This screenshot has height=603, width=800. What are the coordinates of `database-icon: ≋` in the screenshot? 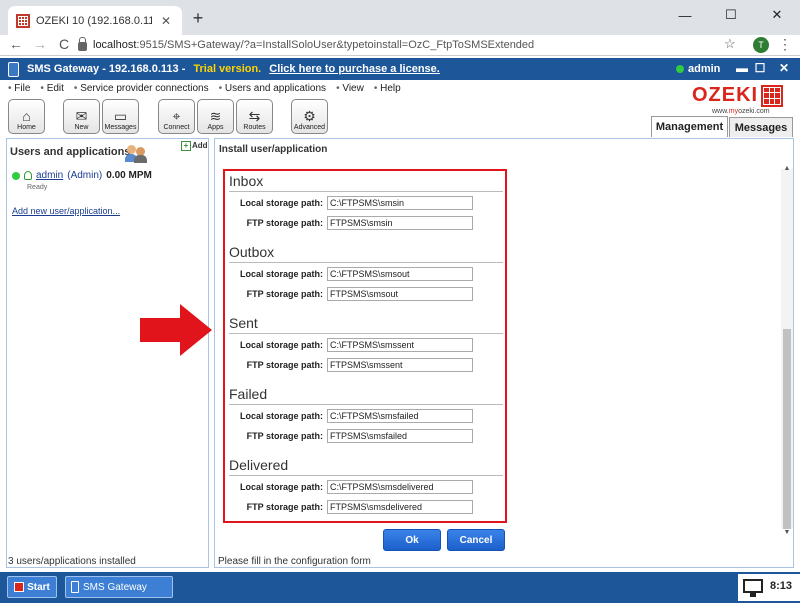 It's located at (215, 116).